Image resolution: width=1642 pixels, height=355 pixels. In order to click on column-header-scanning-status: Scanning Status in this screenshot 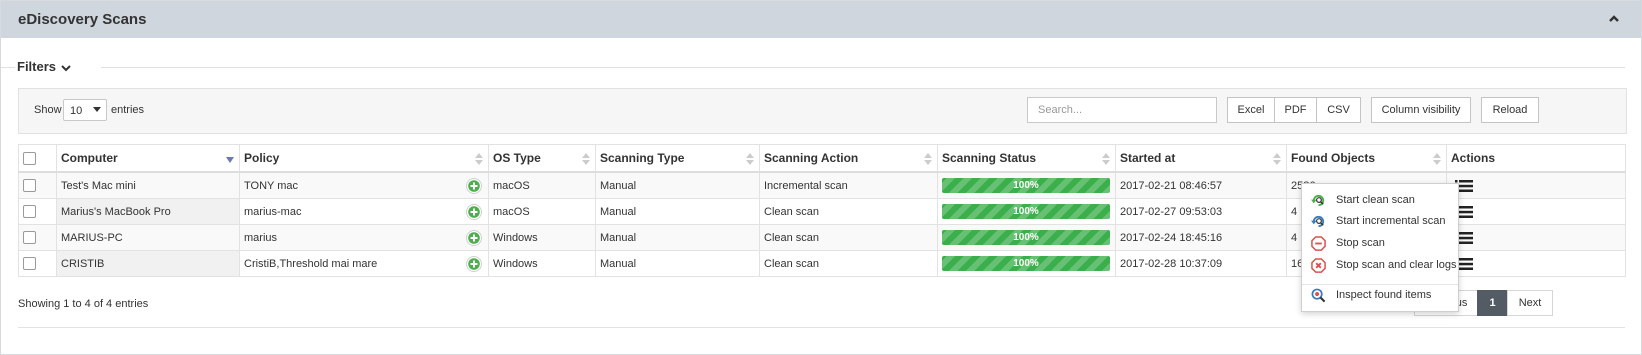, I will do `click(1026, 158)`.